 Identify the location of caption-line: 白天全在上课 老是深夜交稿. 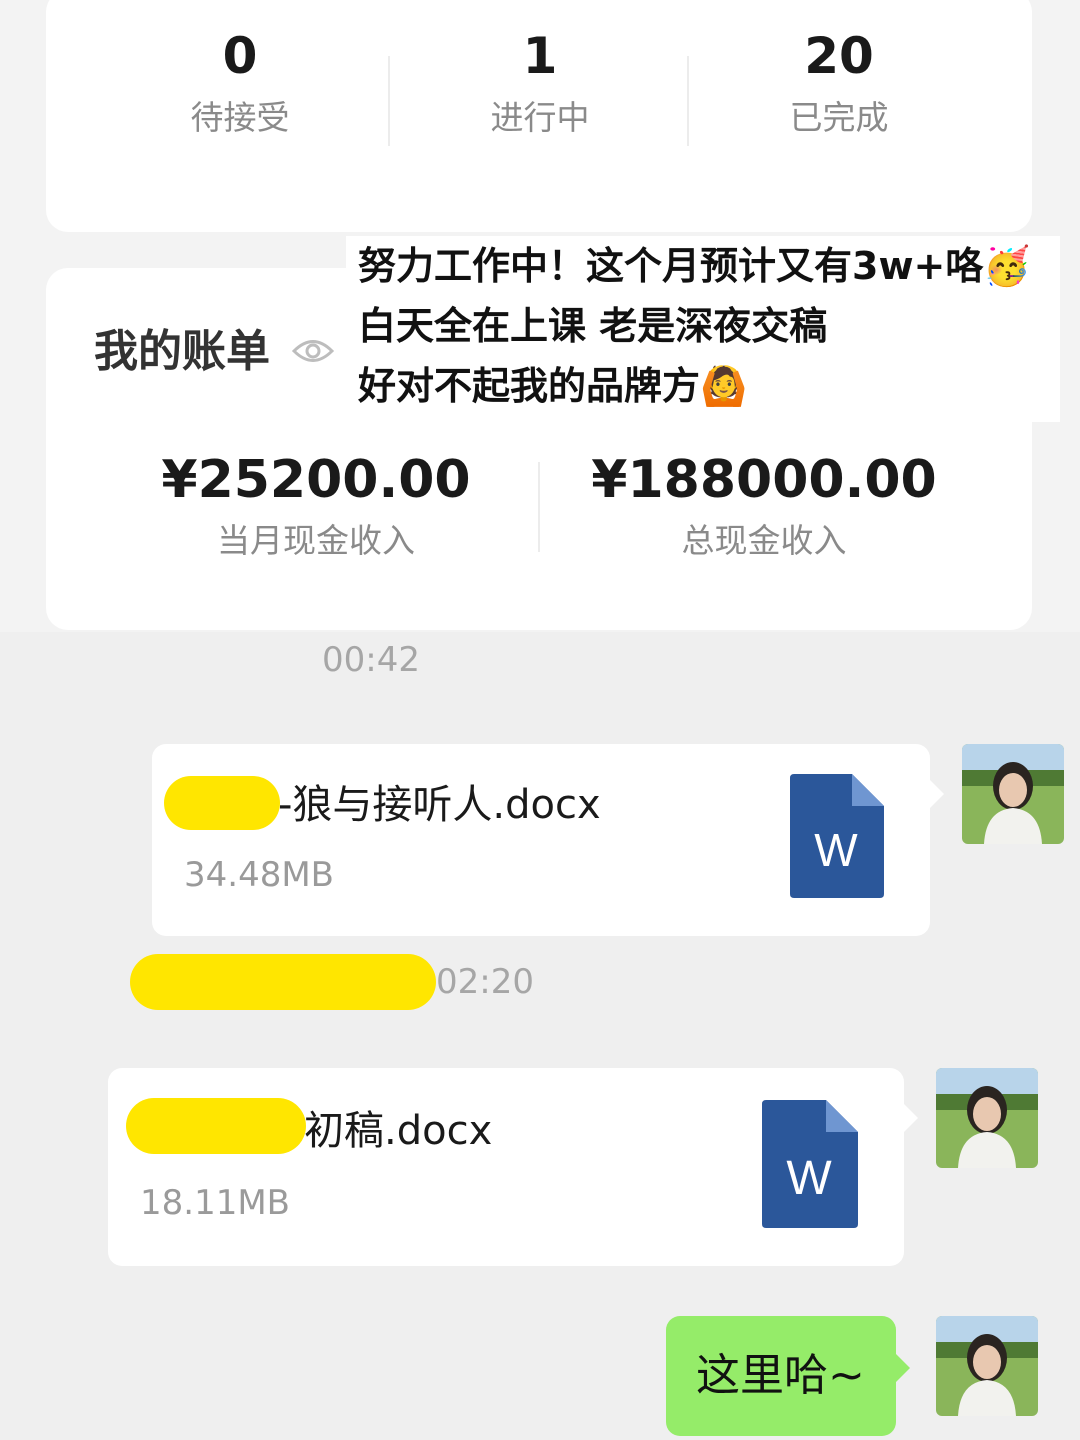
(593, 326).